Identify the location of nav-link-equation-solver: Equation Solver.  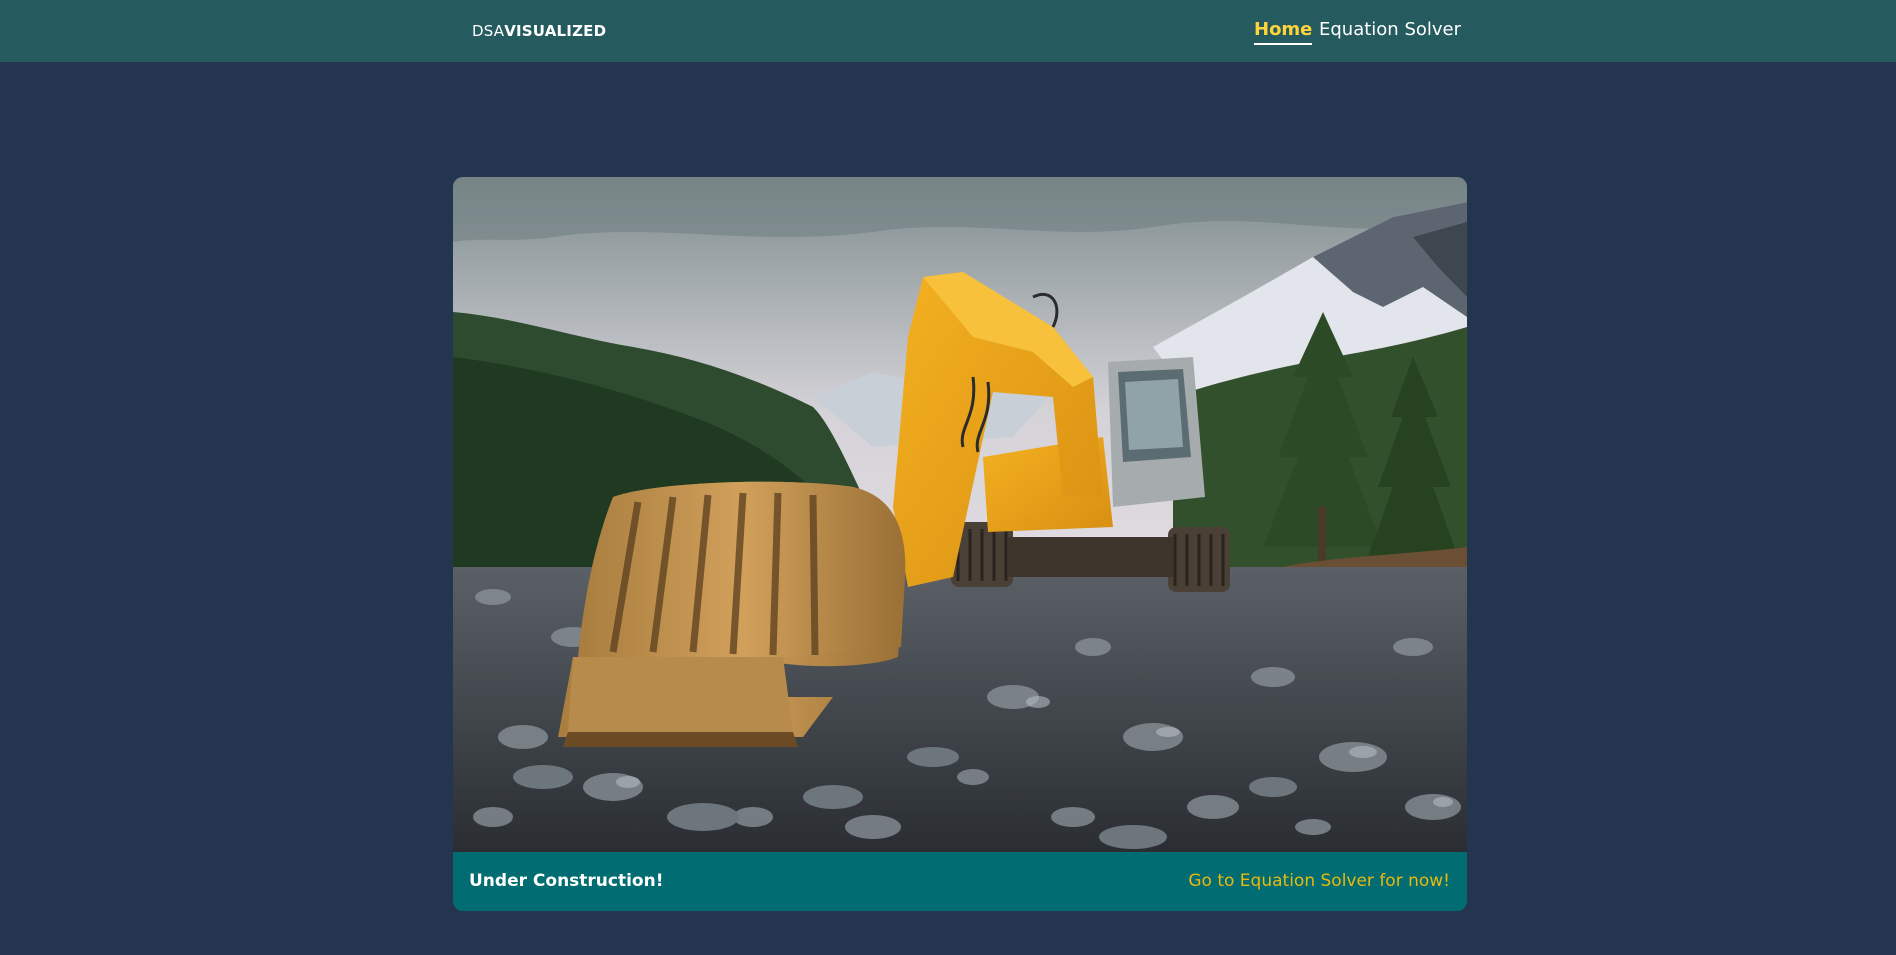
(1390, 31).